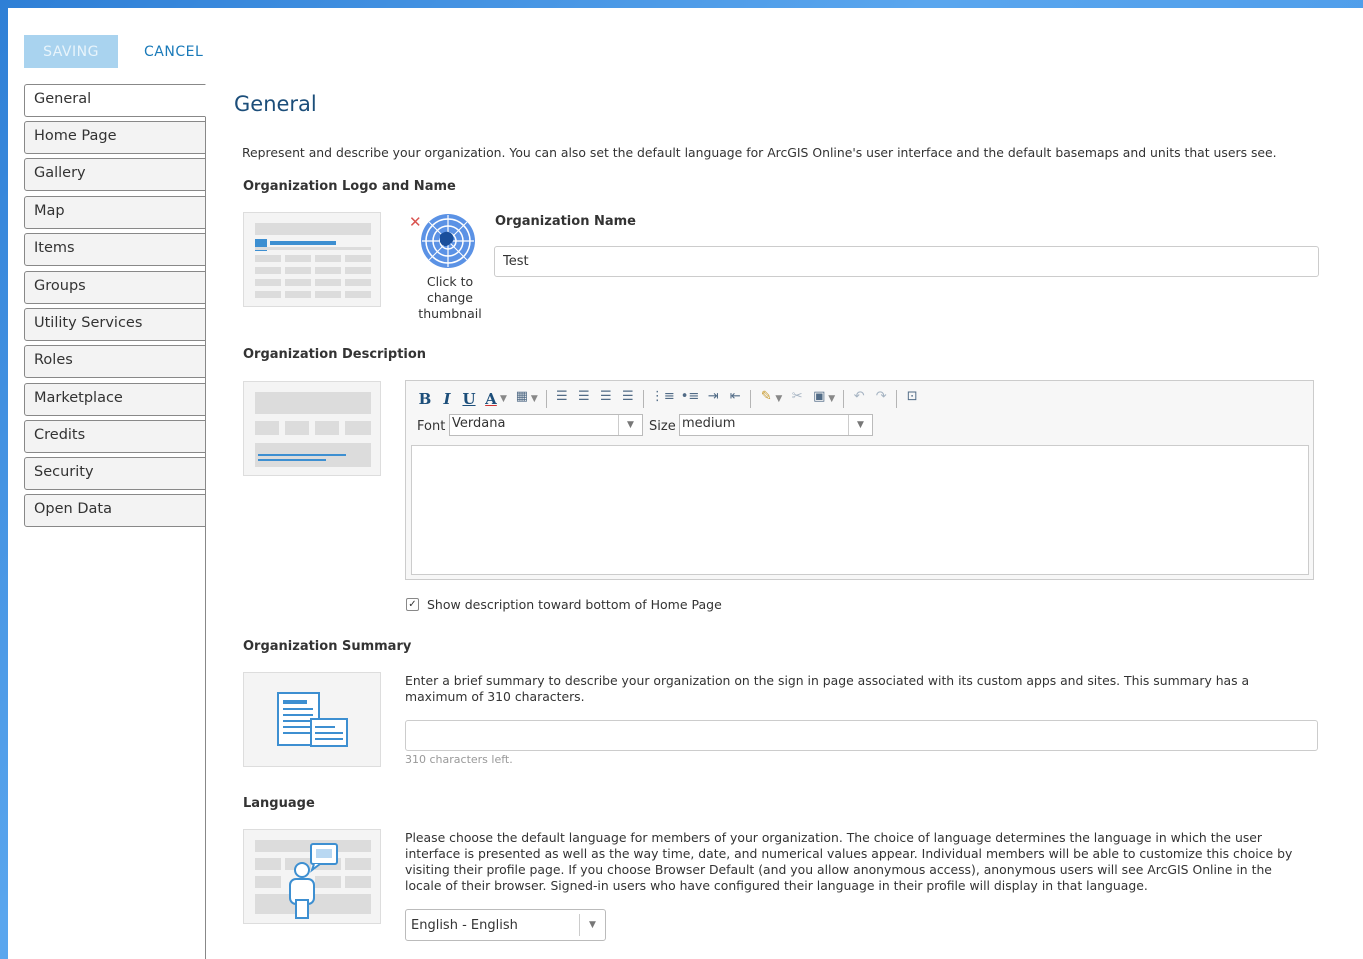  Describe the element at coordinates (469, 399) in the screenshot. I see `underline-icon: U` at that location.